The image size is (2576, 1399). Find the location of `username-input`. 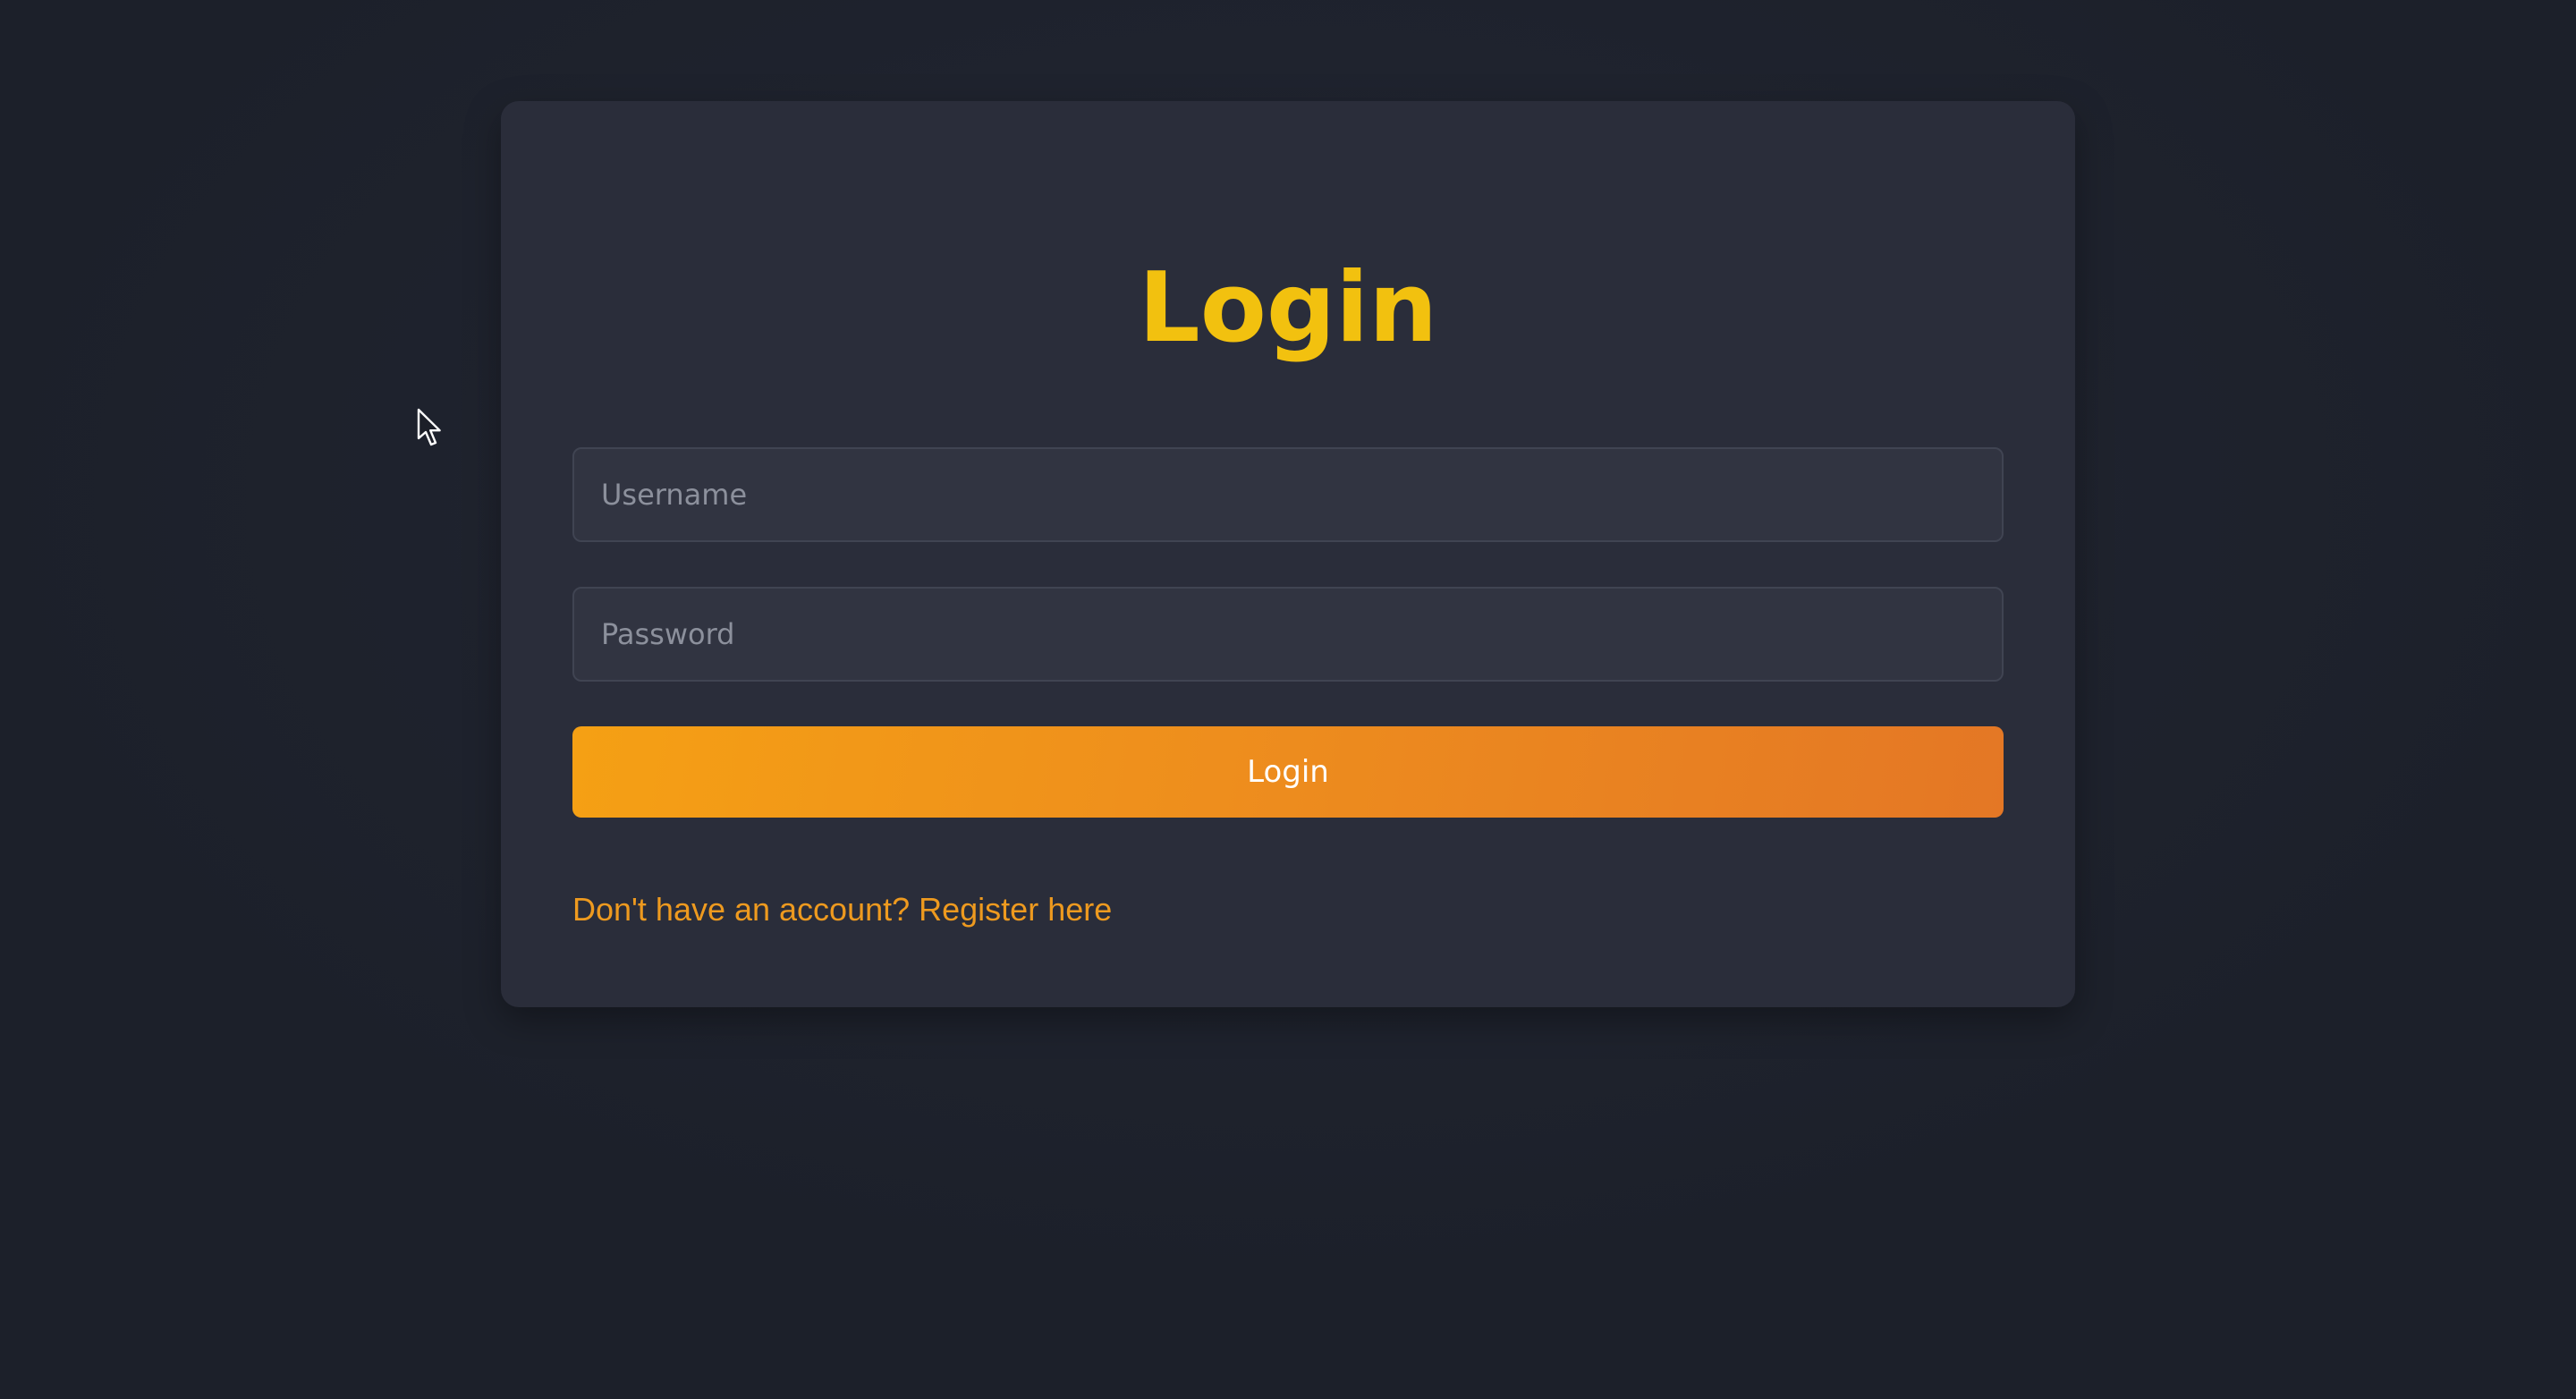

username-input is located at coordinates (1288, 494).